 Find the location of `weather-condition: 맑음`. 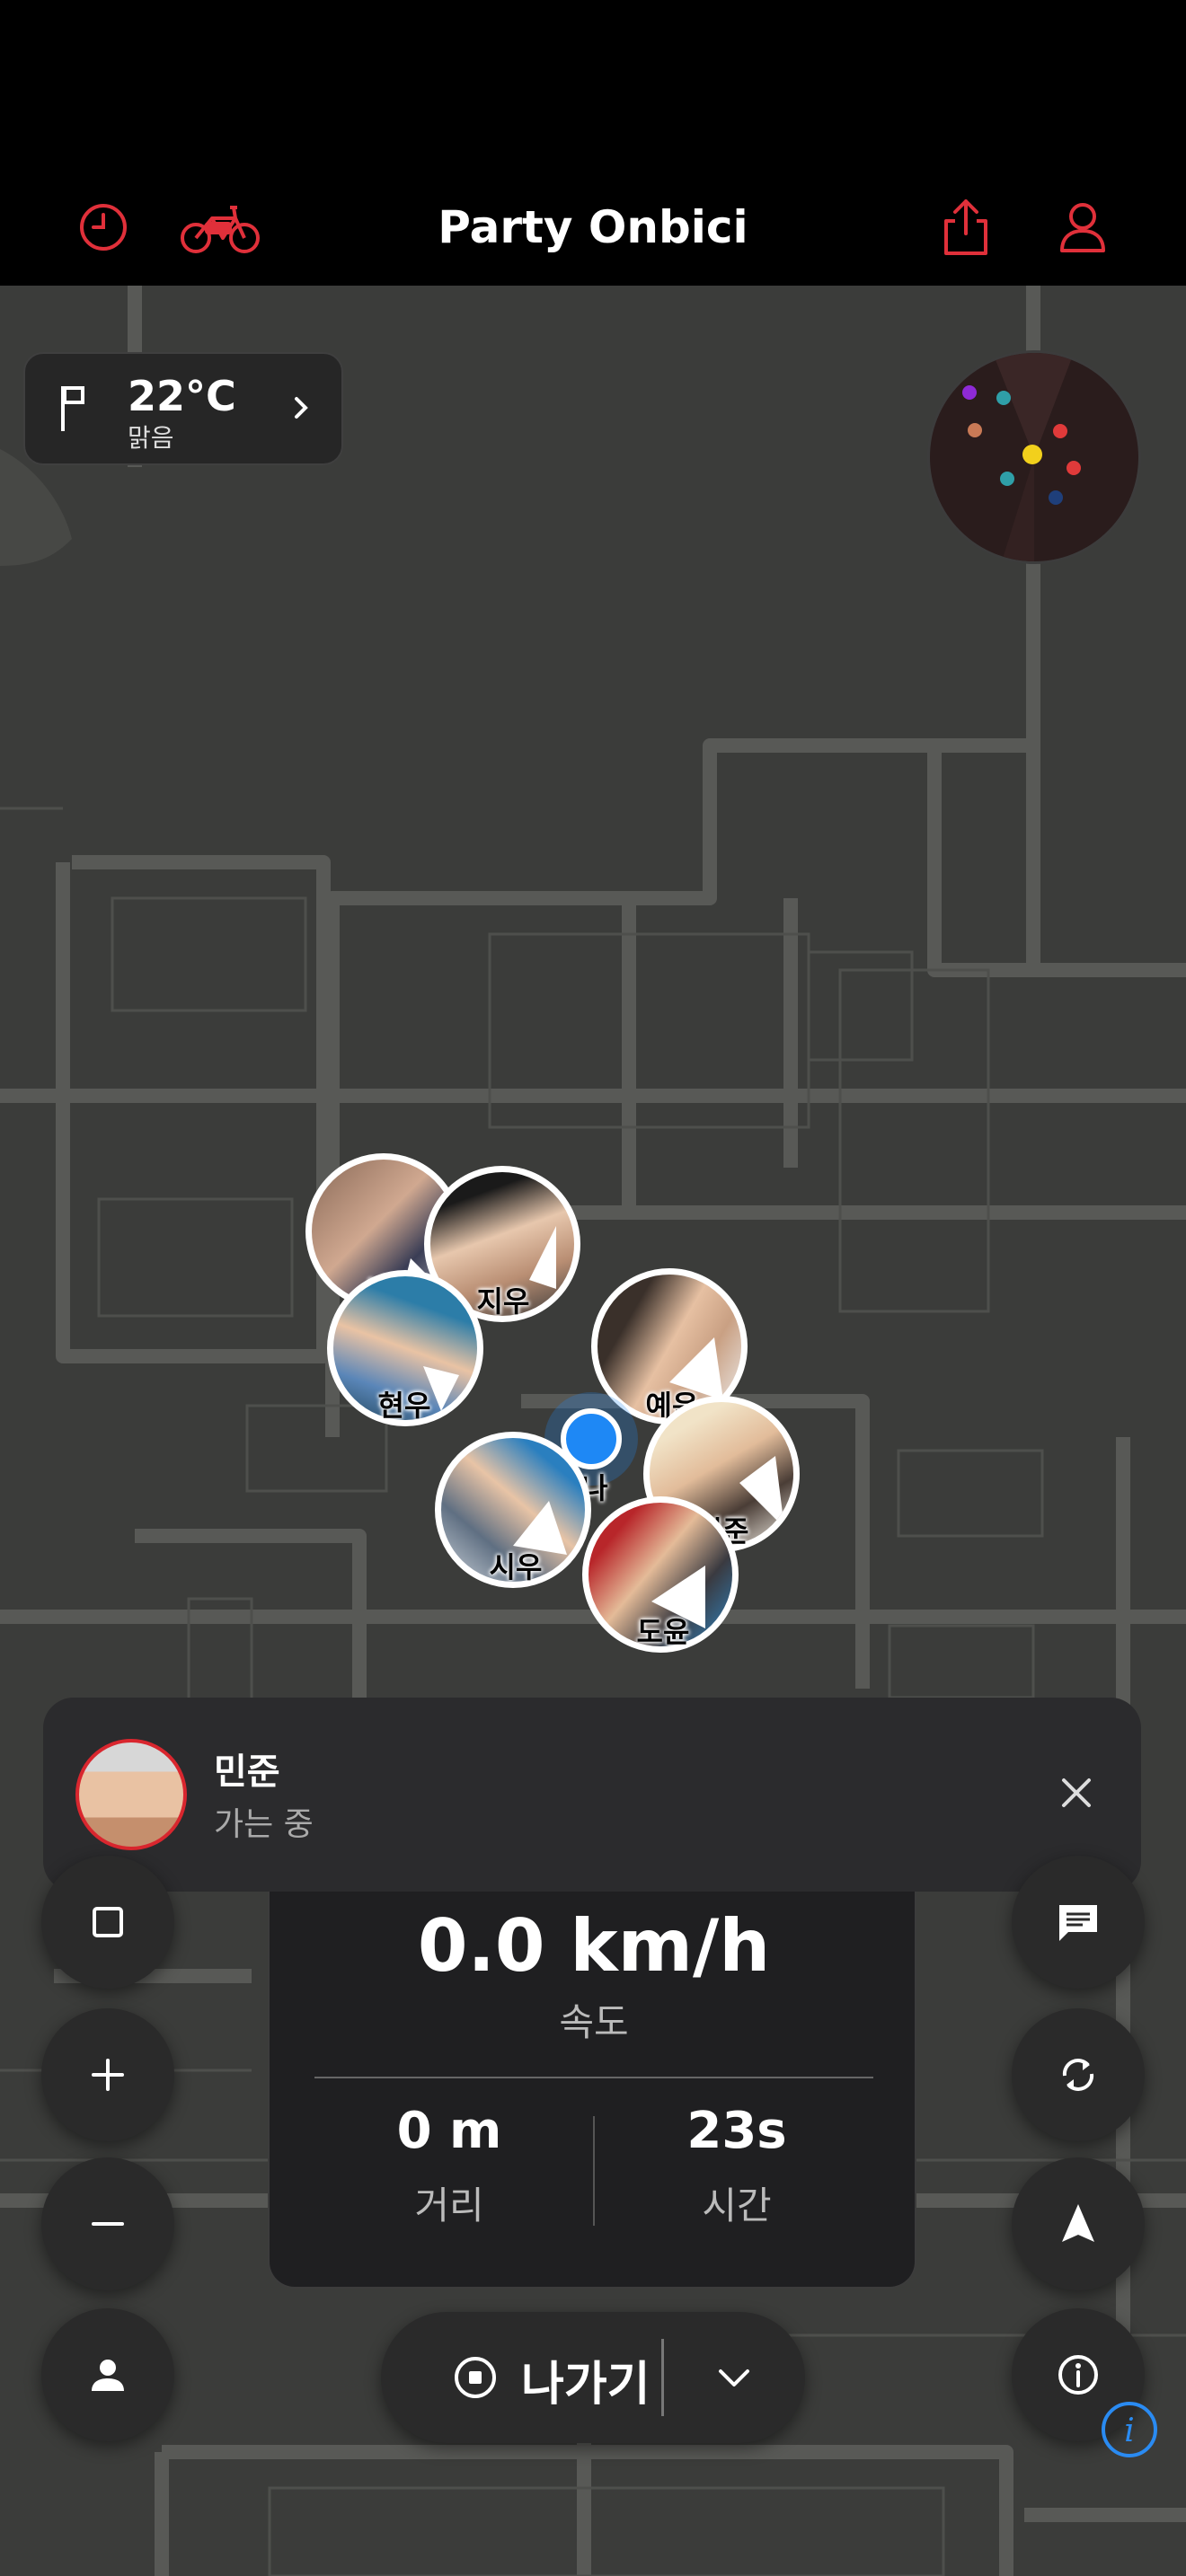

weather-condition: 맑음 is located at coordinates (151, 438).